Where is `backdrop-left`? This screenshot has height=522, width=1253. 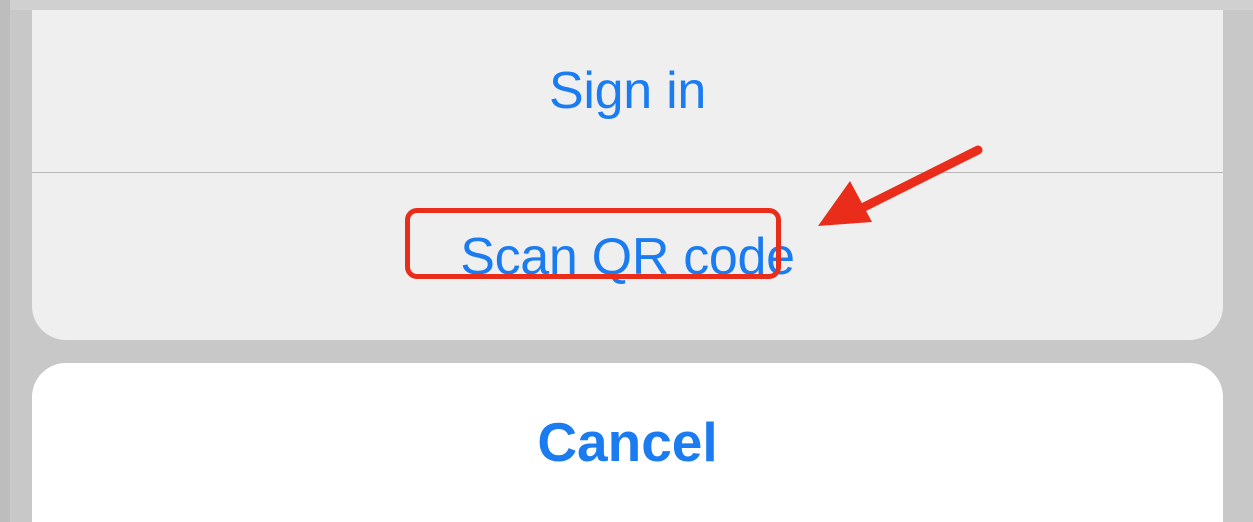 backdrop-left is located at coordinates (5, 261).